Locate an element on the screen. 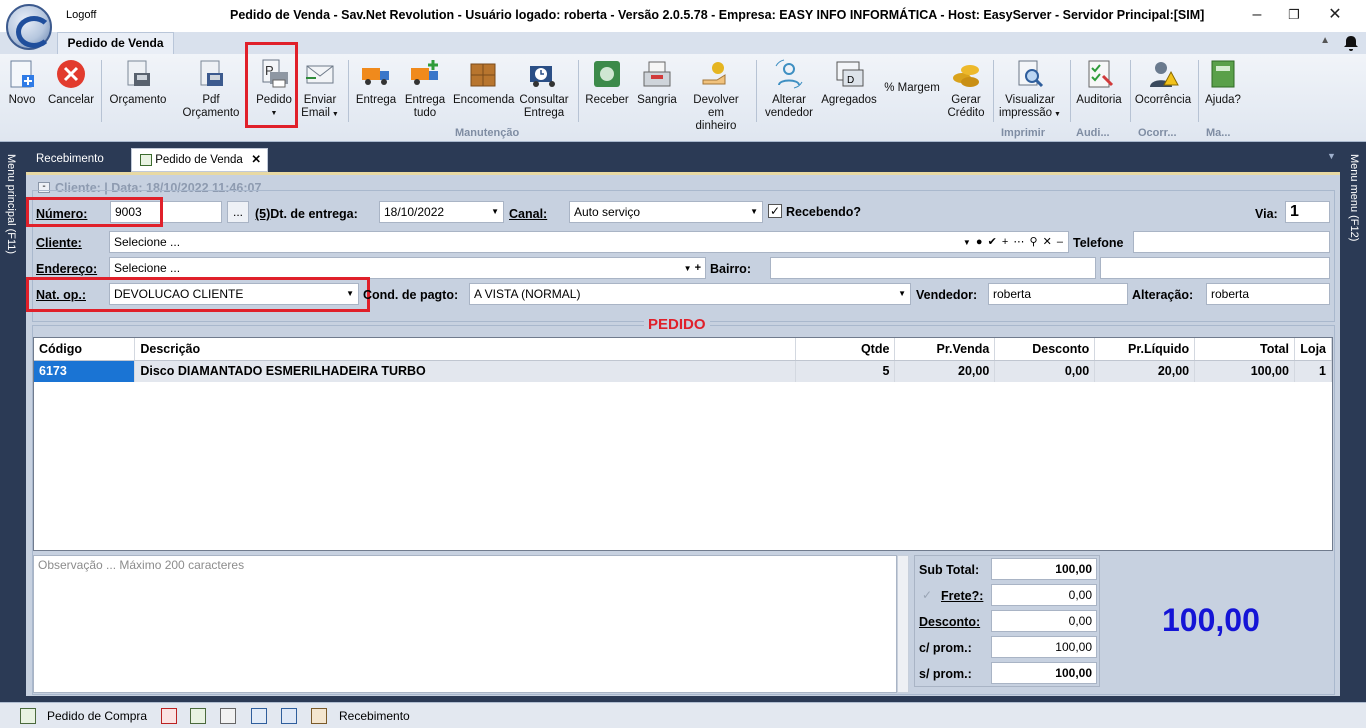 This screenshot has width=1366, height=728. cell-total: 100,00 is located at coordinates (1244, 371).